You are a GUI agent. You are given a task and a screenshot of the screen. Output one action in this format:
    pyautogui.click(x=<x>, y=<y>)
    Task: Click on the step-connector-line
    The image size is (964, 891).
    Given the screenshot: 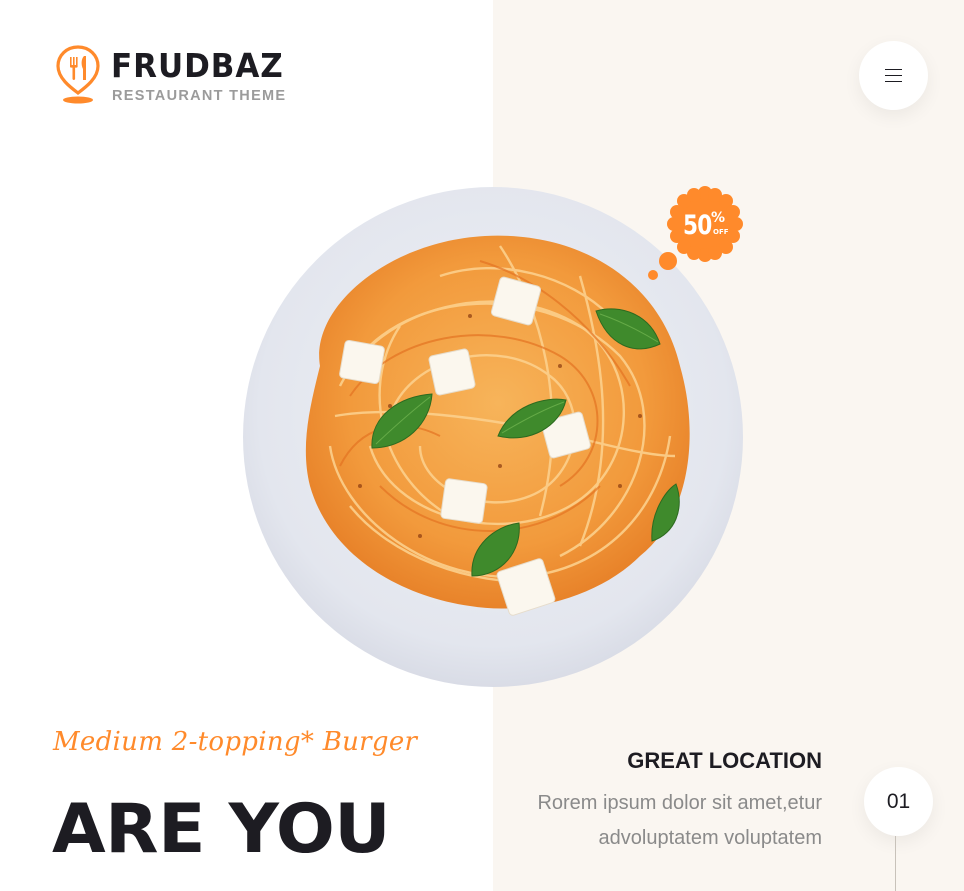 What is the action you would take?
    pyautogui.click(x=895, y=863)
    